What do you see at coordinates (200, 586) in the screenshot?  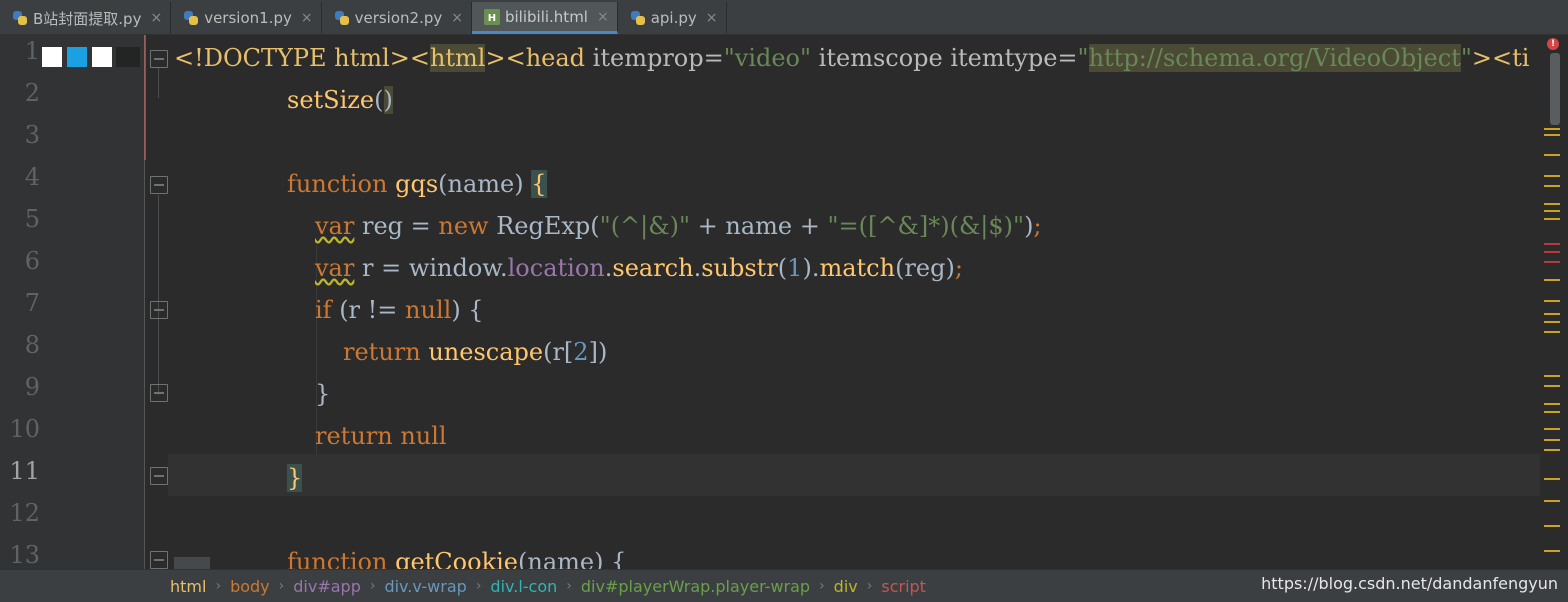 I see `breadcrumb-item-html: html ›` at bounding box center [200, 586].